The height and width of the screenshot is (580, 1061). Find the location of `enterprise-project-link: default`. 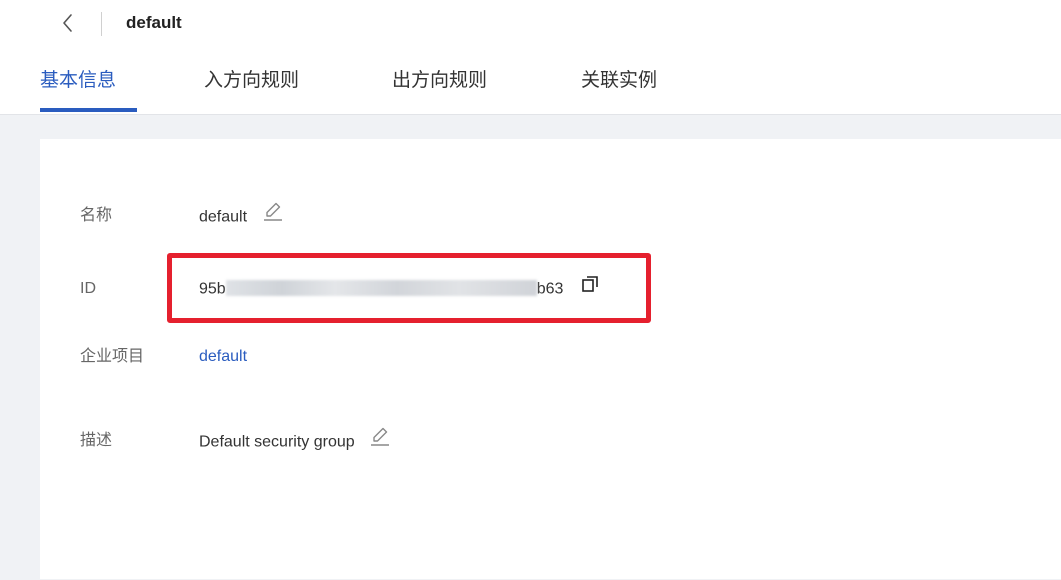

enterprise-project-link: default is located at coordinates (223, 357).